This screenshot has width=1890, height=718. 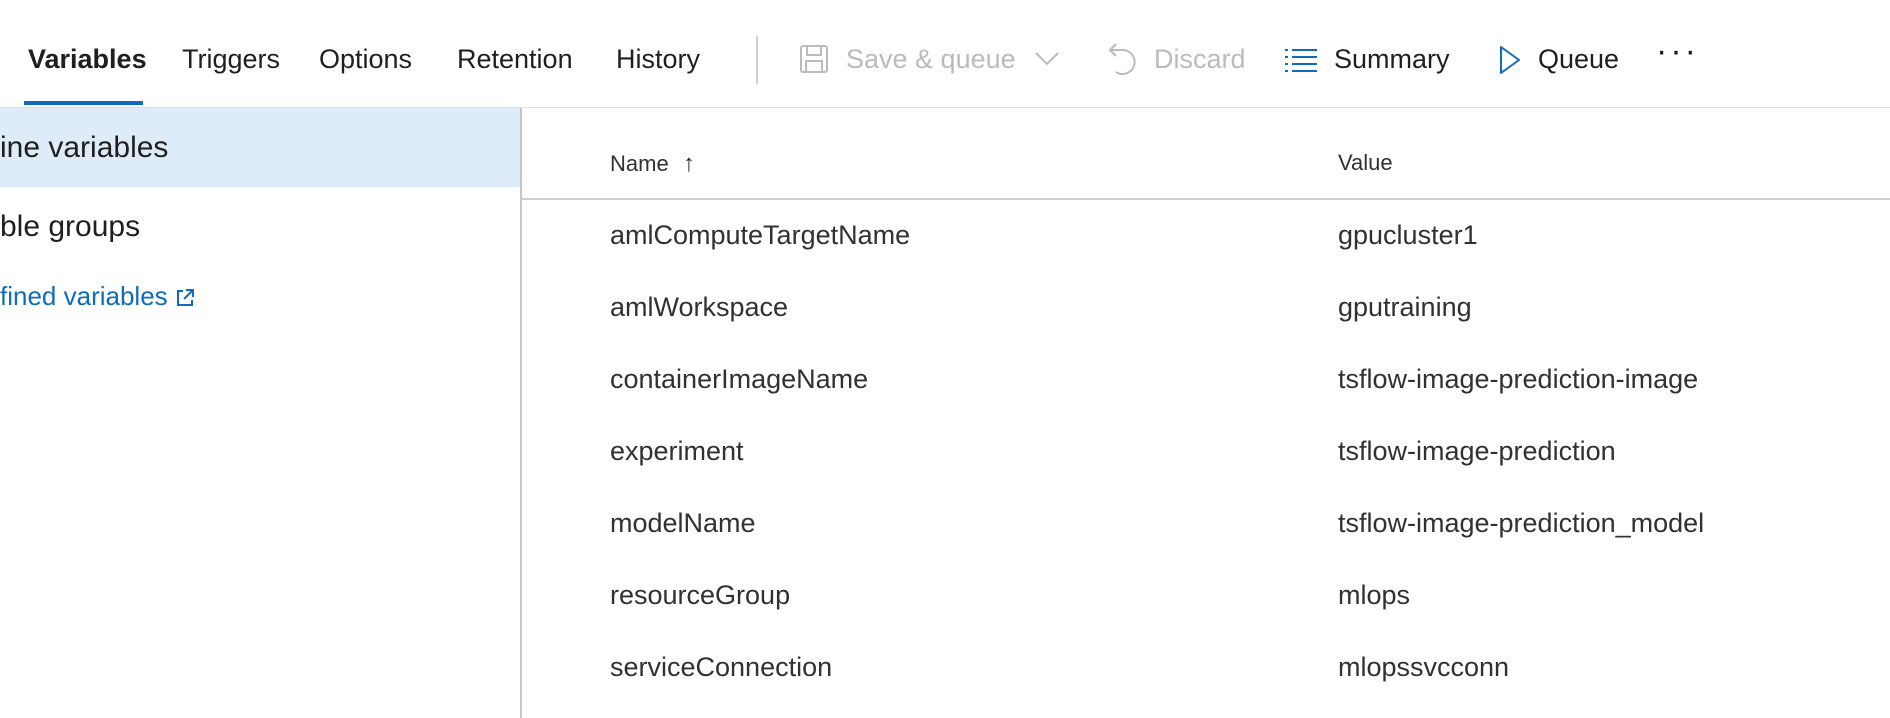 What do you see at coordinates (70, 226) in the screenshot?
I see `sidebar-item-label: ble groups` at bounding box center [70, 226].